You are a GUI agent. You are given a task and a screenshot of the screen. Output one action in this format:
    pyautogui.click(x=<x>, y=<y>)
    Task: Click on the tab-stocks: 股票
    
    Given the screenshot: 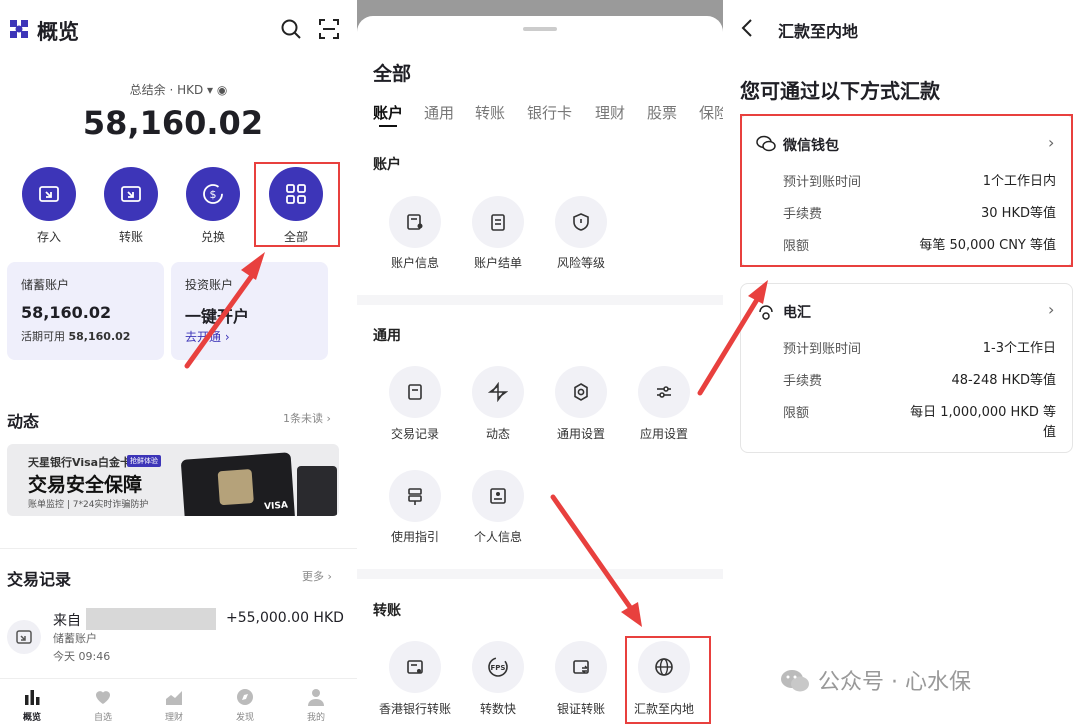 What is the action you would take?
    pyautogui.click(x=662, y=112)
    